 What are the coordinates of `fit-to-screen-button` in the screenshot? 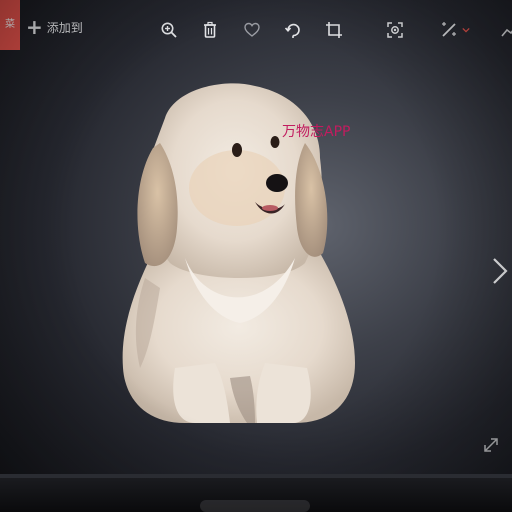 It's located at (395, 30).